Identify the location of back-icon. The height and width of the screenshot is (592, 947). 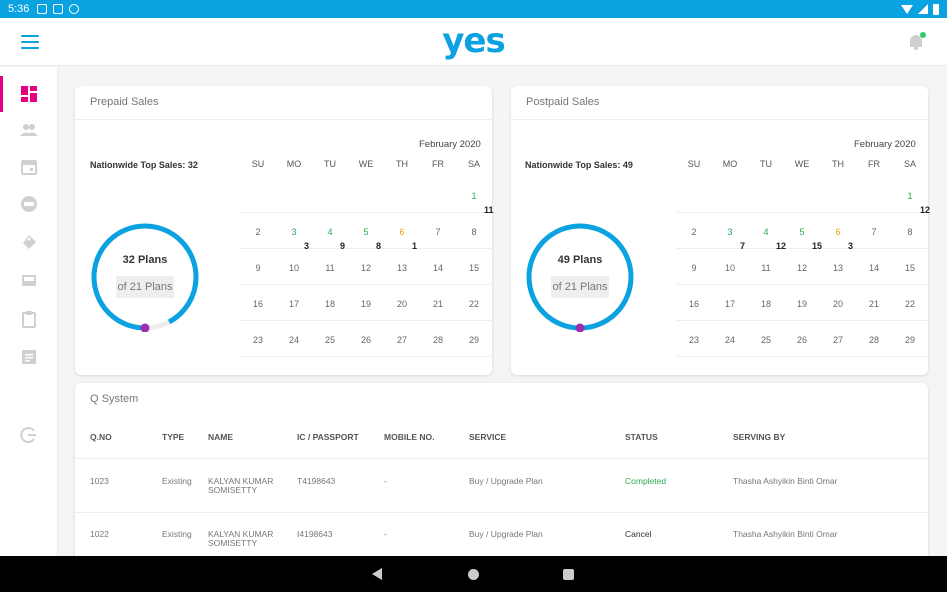
(377, 574).